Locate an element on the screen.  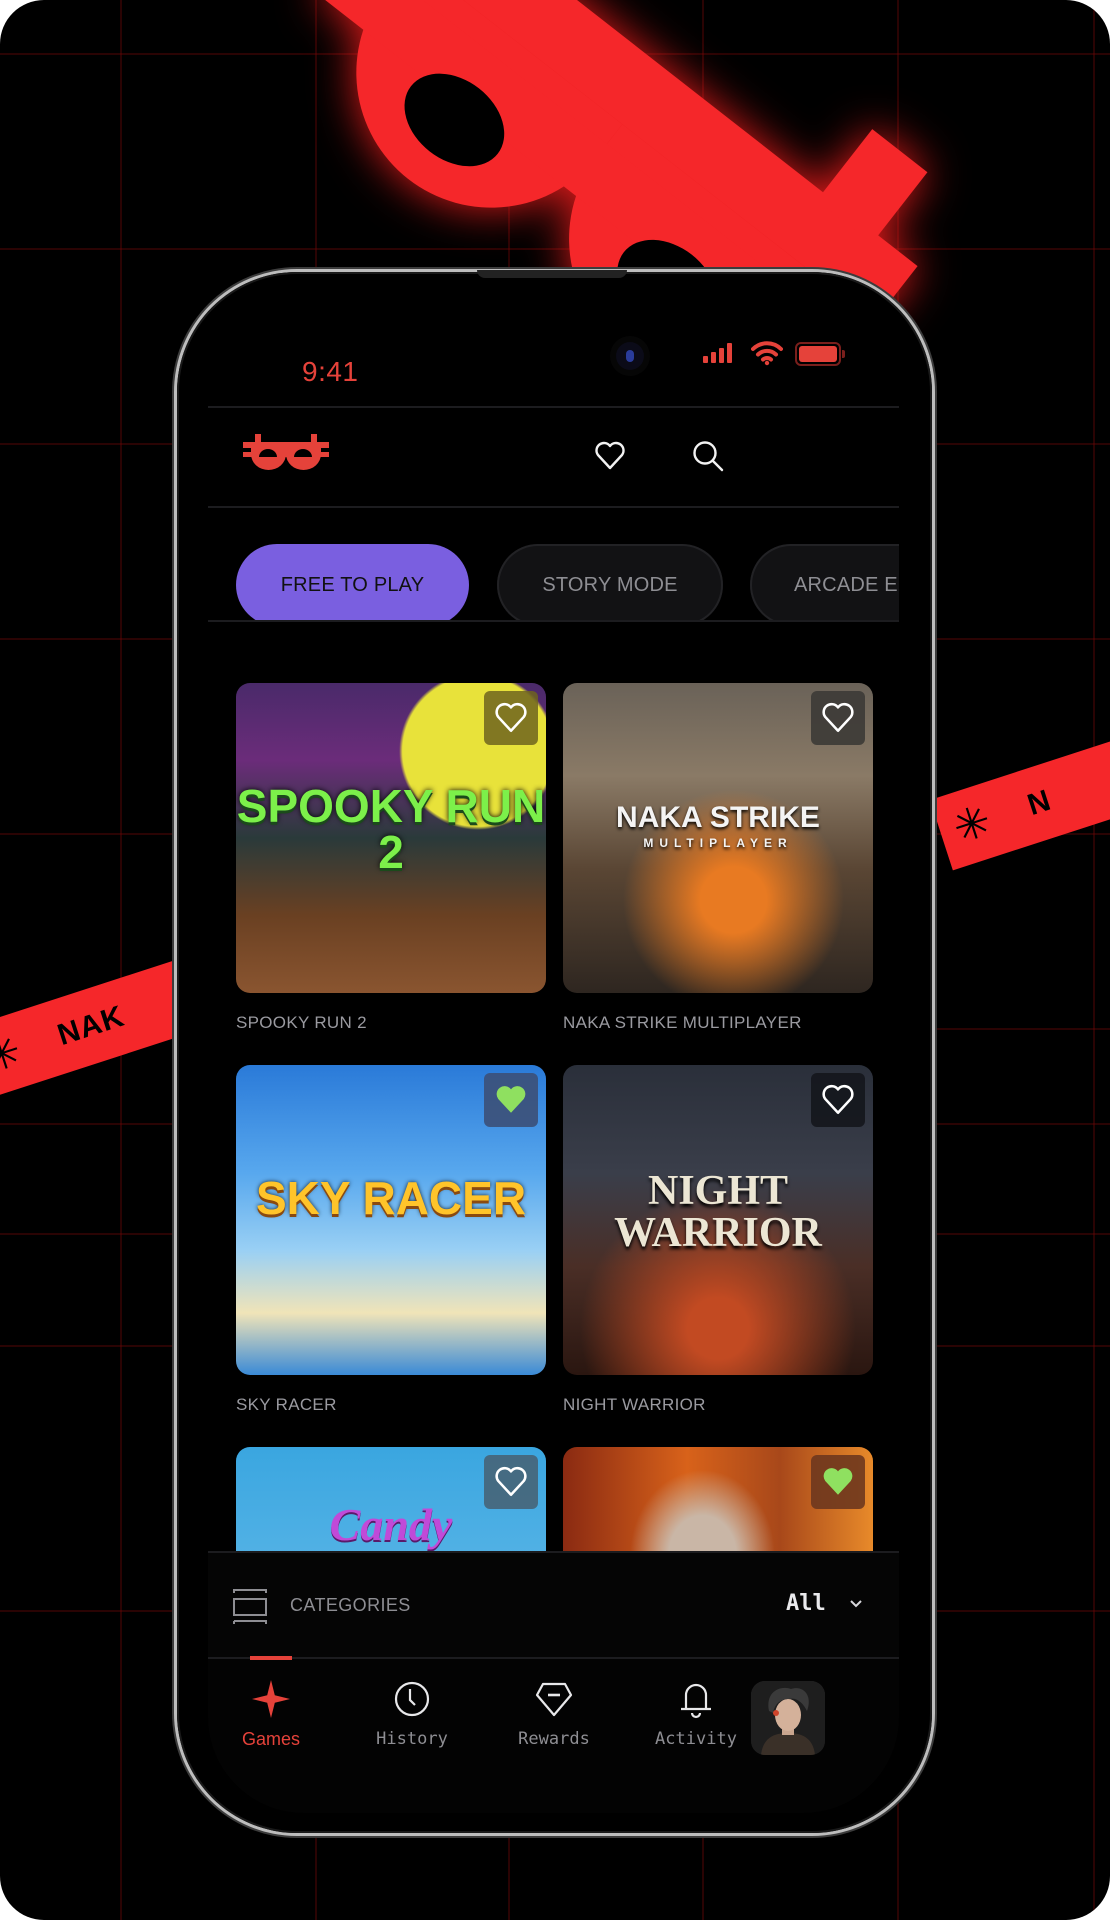
game-thumbnail: NIGHT WARRIOR is located at coordinates (718, 1220).